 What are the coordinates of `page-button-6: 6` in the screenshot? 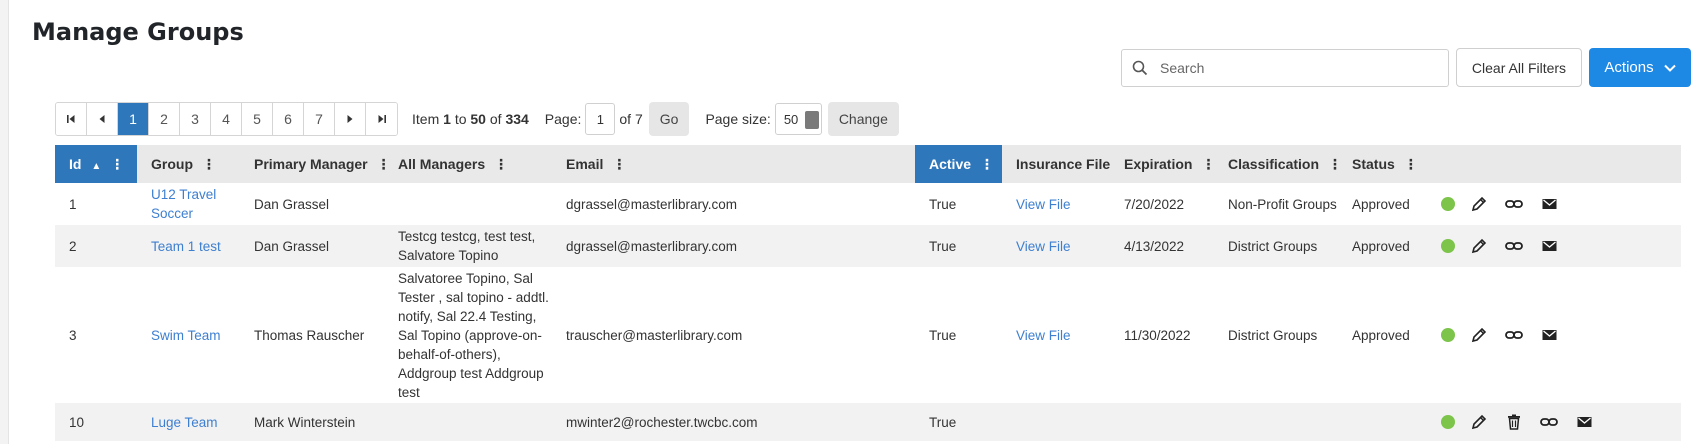 It's located at (288, 119).